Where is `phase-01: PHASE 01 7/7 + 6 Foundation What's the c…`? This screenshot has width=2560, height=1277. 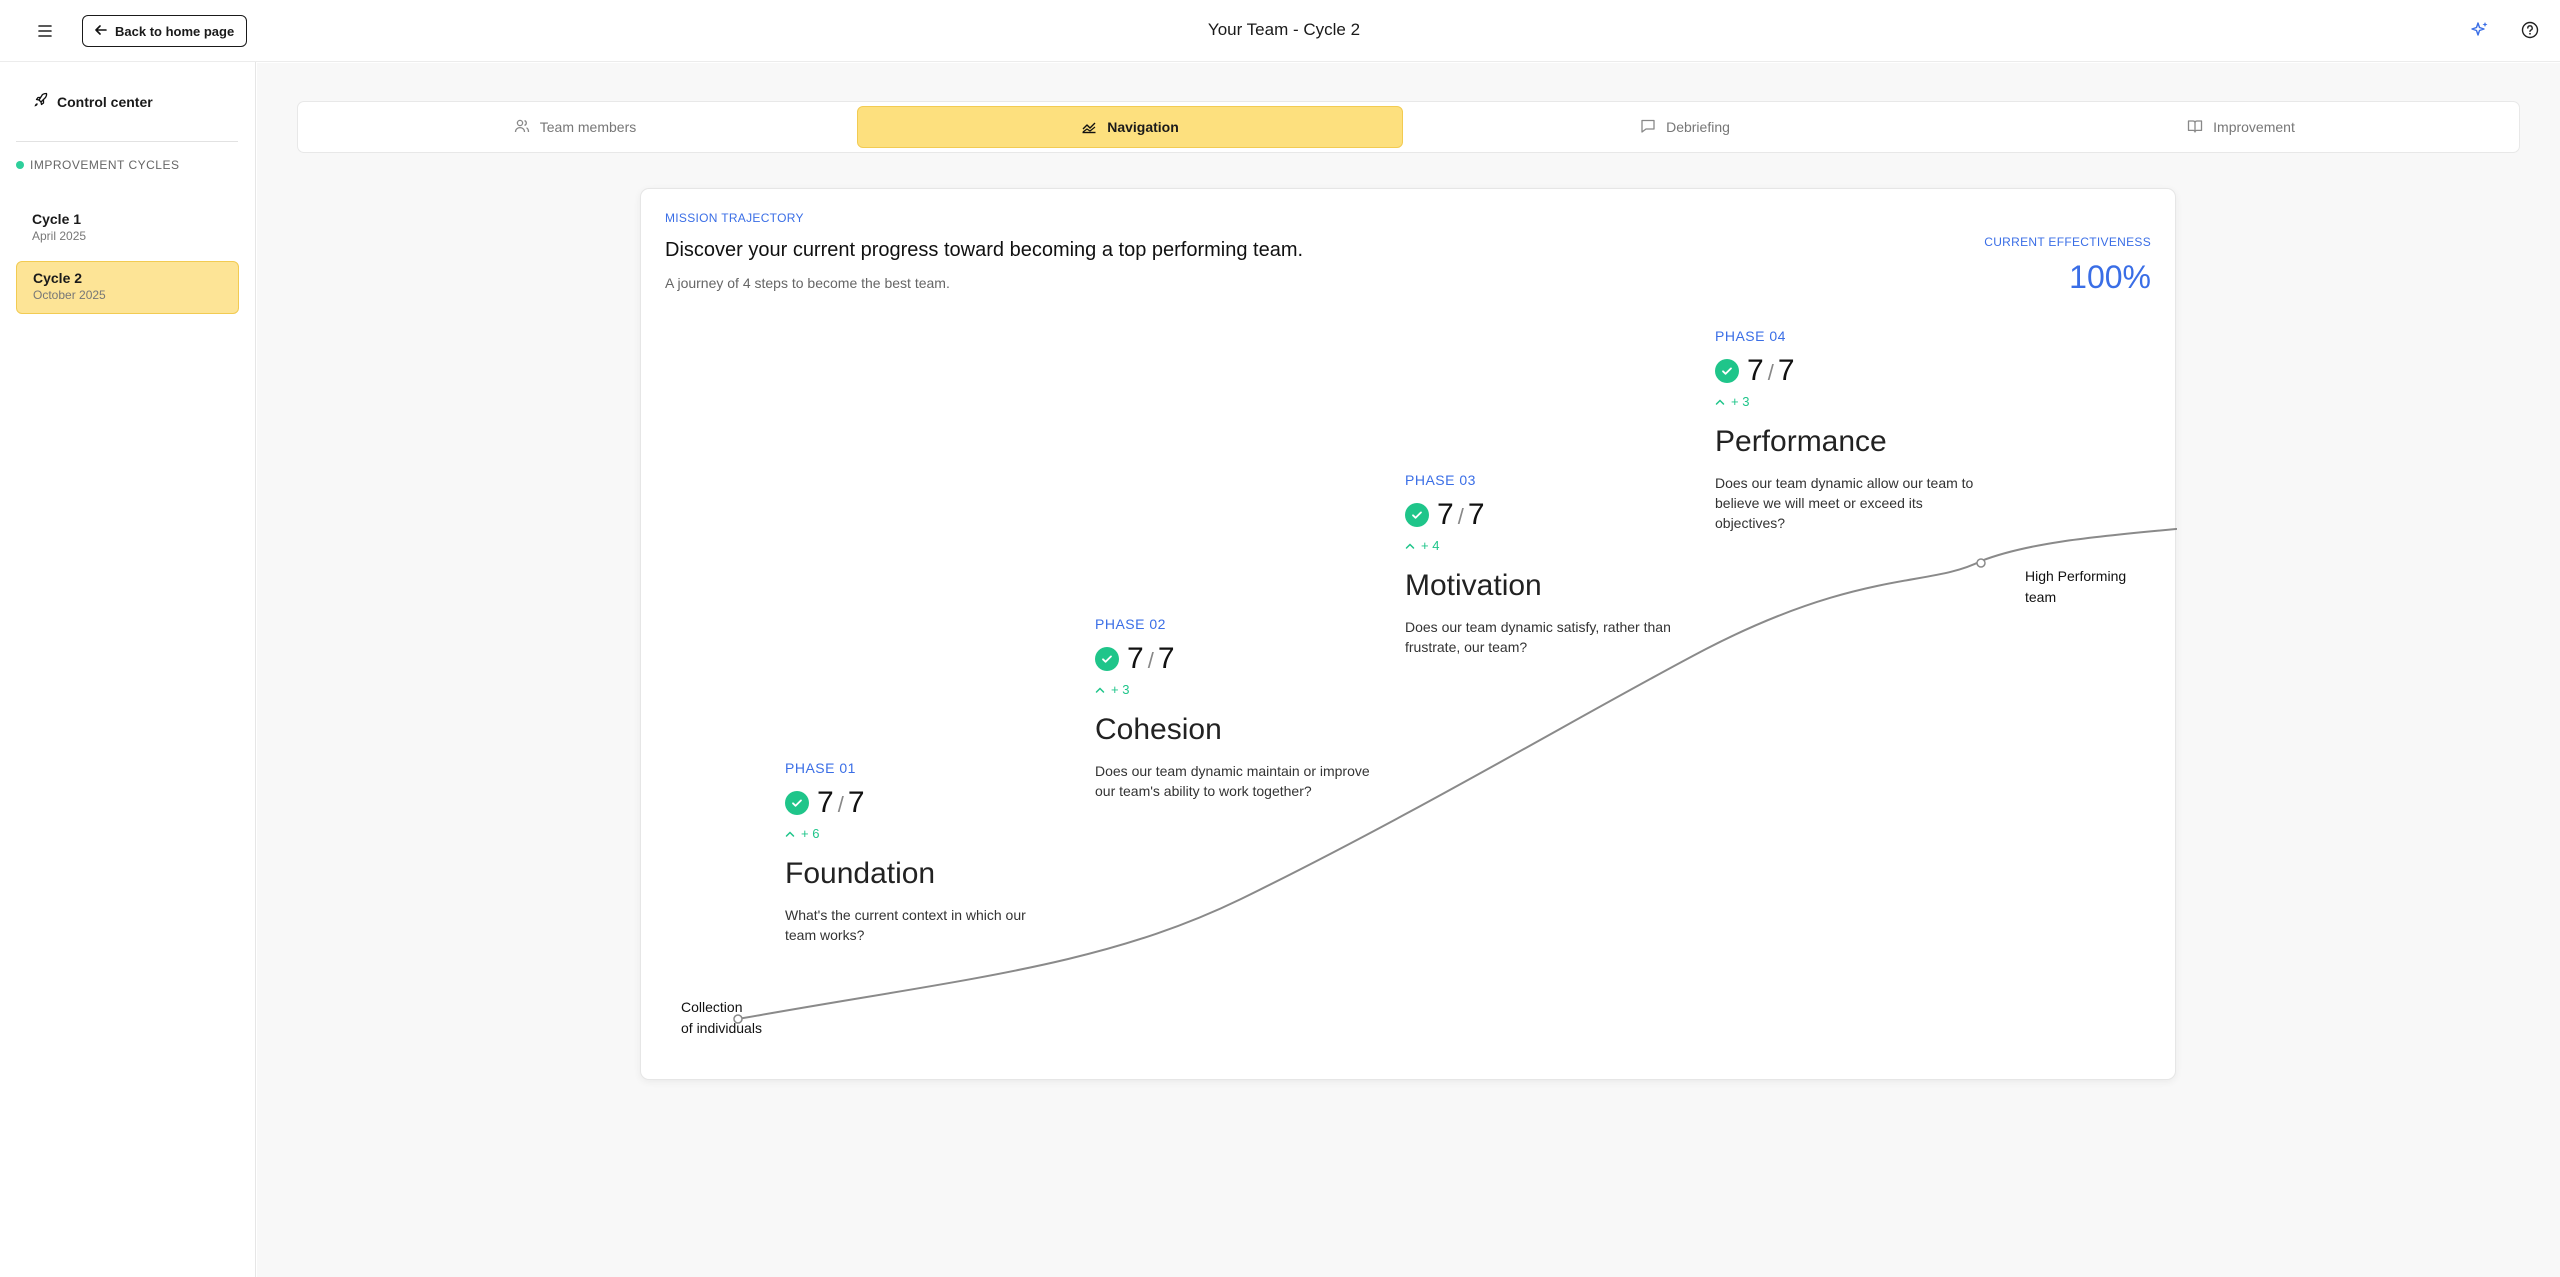 phase-01: PHASE 01 7/7 + 6 Foundation What's the c… is located at coordinates (935, 852).